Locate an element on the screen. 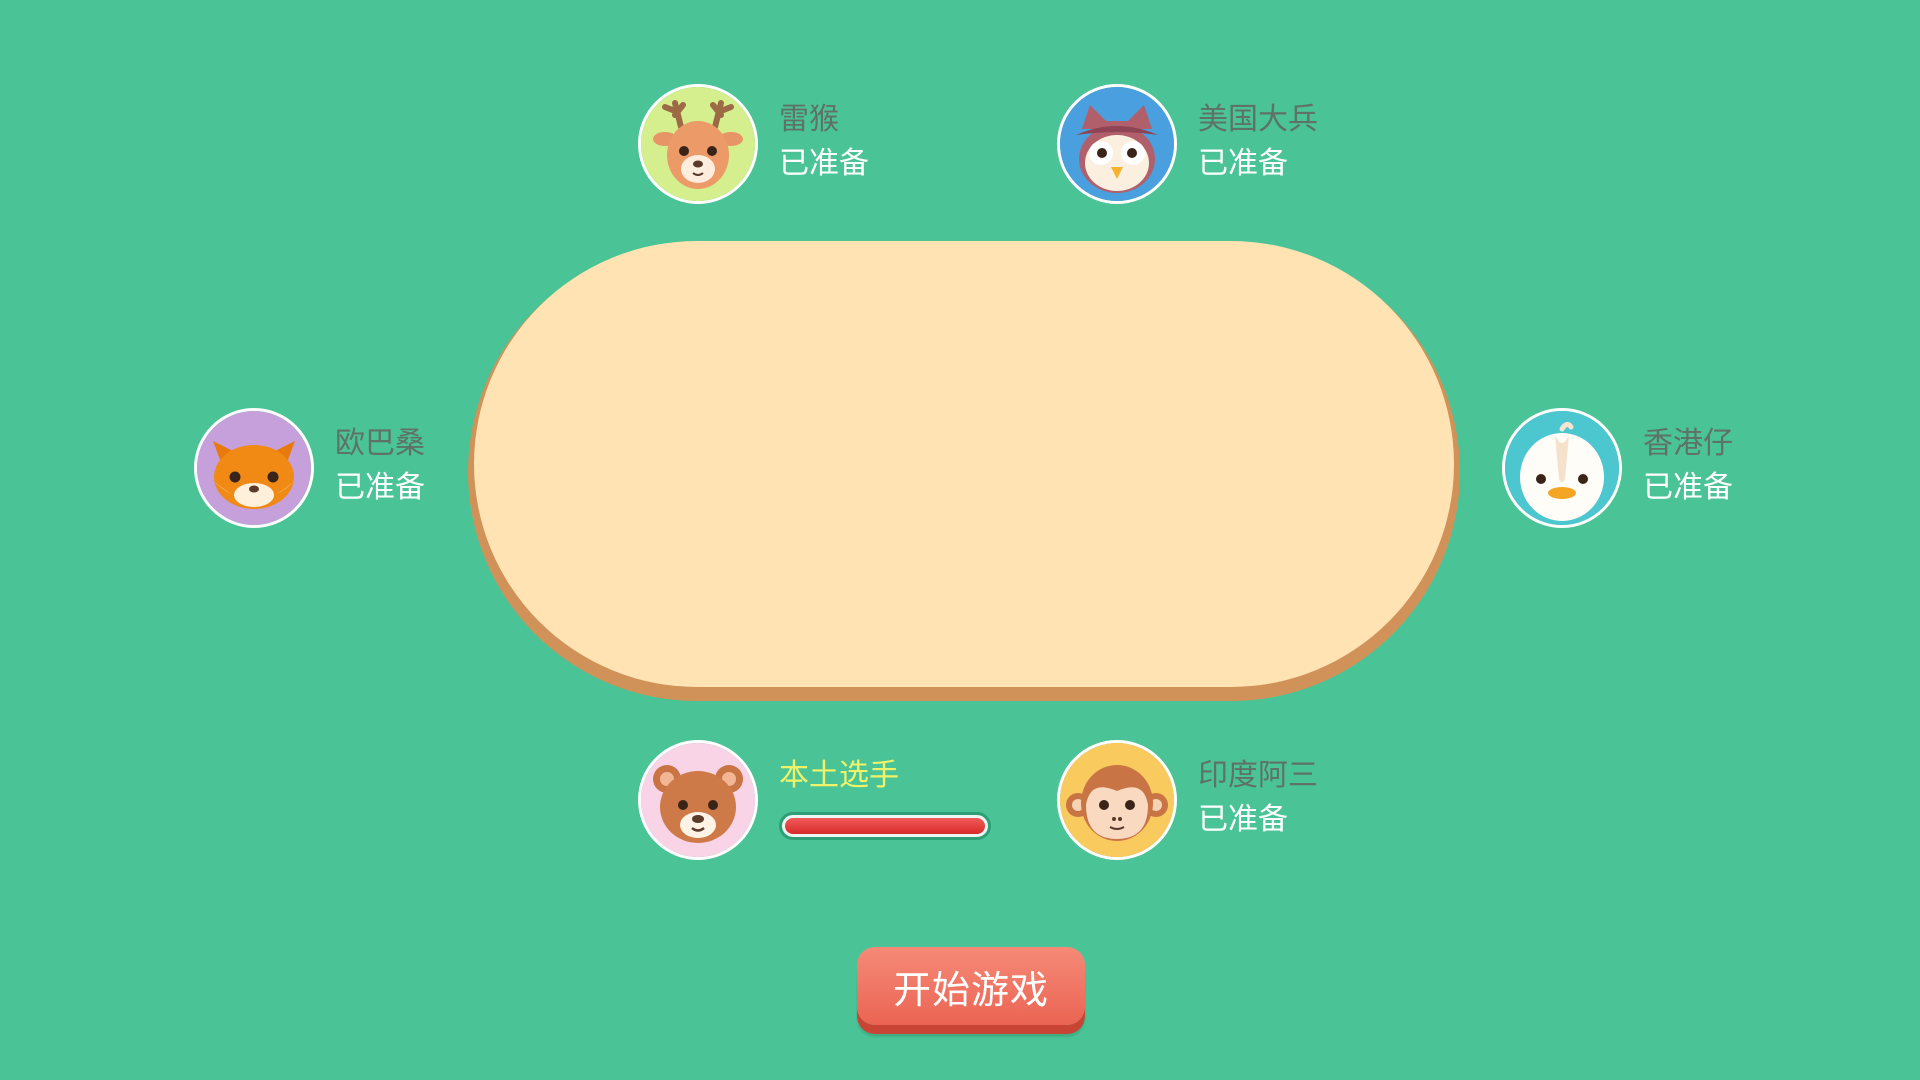  player-name: 欧巴桑 is located at coordinates (380, 443).